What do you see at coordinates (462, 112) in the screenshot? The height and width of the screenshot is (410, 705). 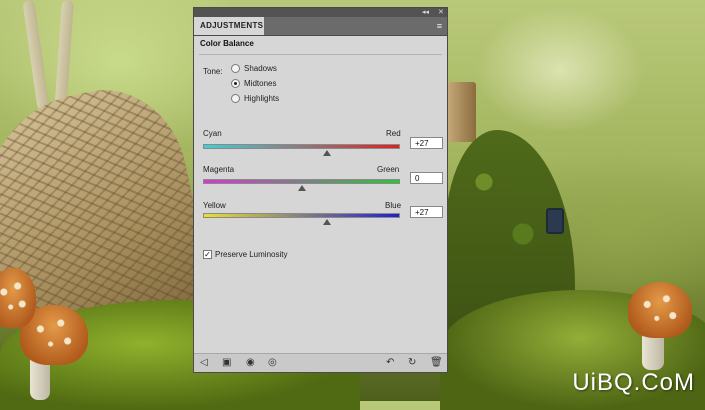 I see `house-chimney` at bounding box center [462, 112].